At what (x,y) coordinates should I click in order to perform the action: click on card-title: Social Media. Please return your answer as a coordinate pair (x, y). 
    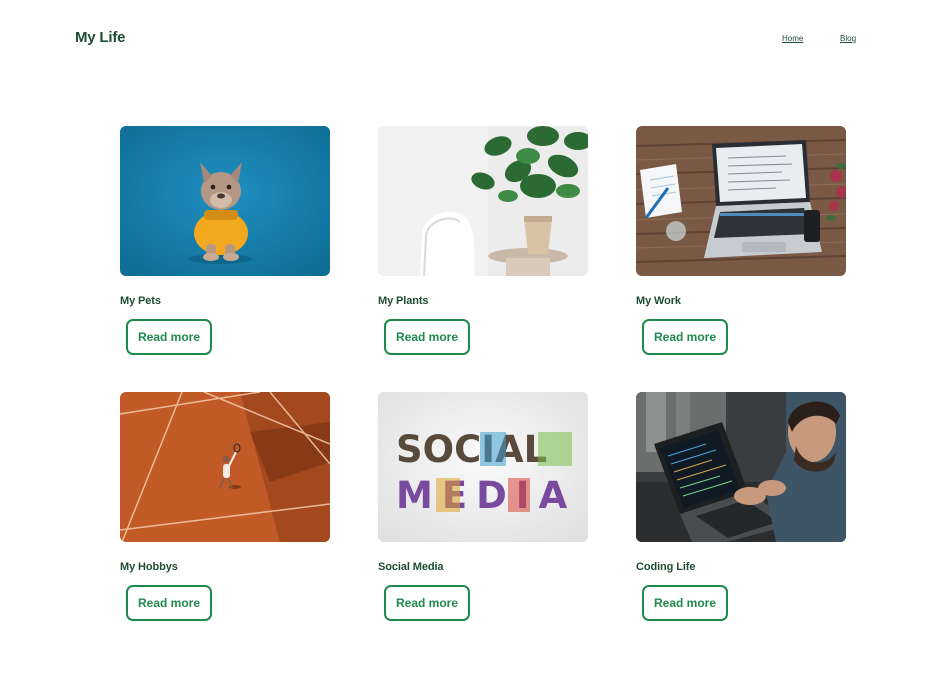
    Looking at the image, I should click on (411, 567).